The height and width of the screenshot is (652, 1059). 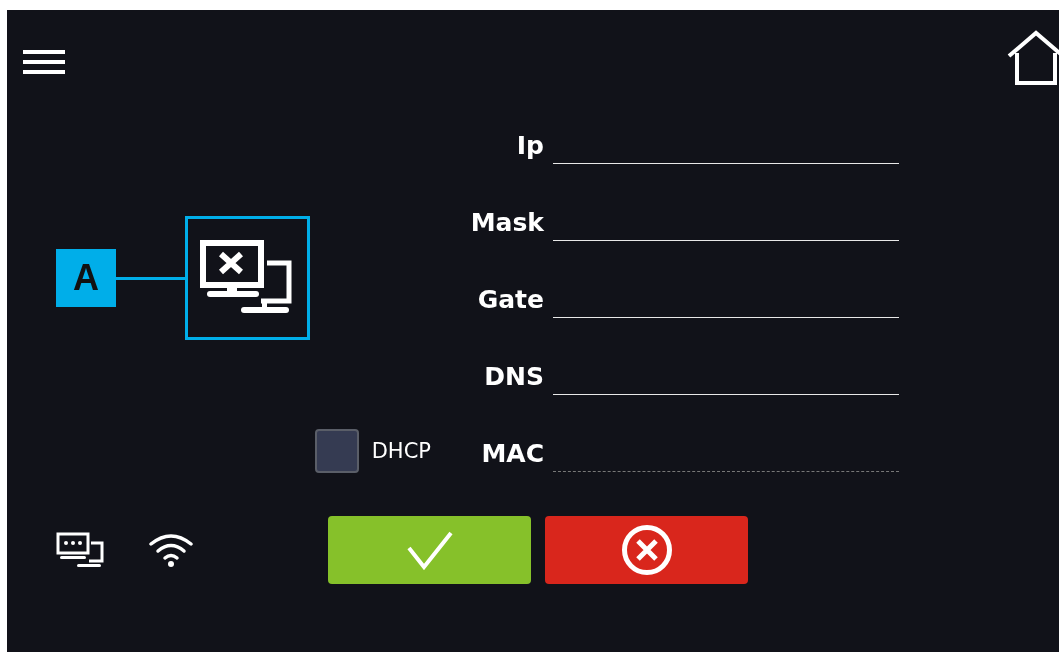 What do you see at coordinates (80, 550) in the screenshot?
I see `network-icon` at bounding box center [80, 550].